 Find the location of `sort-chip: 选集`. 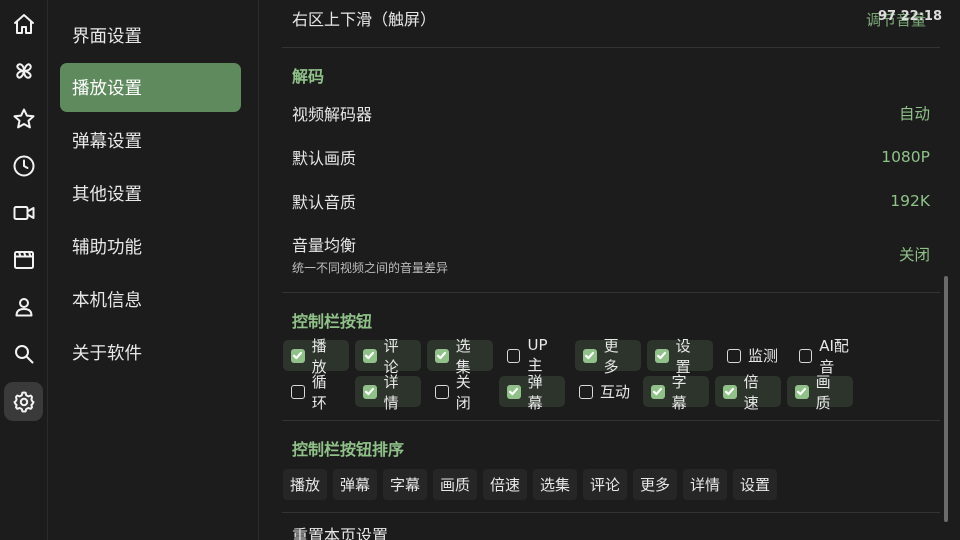

sort-chip: 选集 is located at coordinates (555, 484).